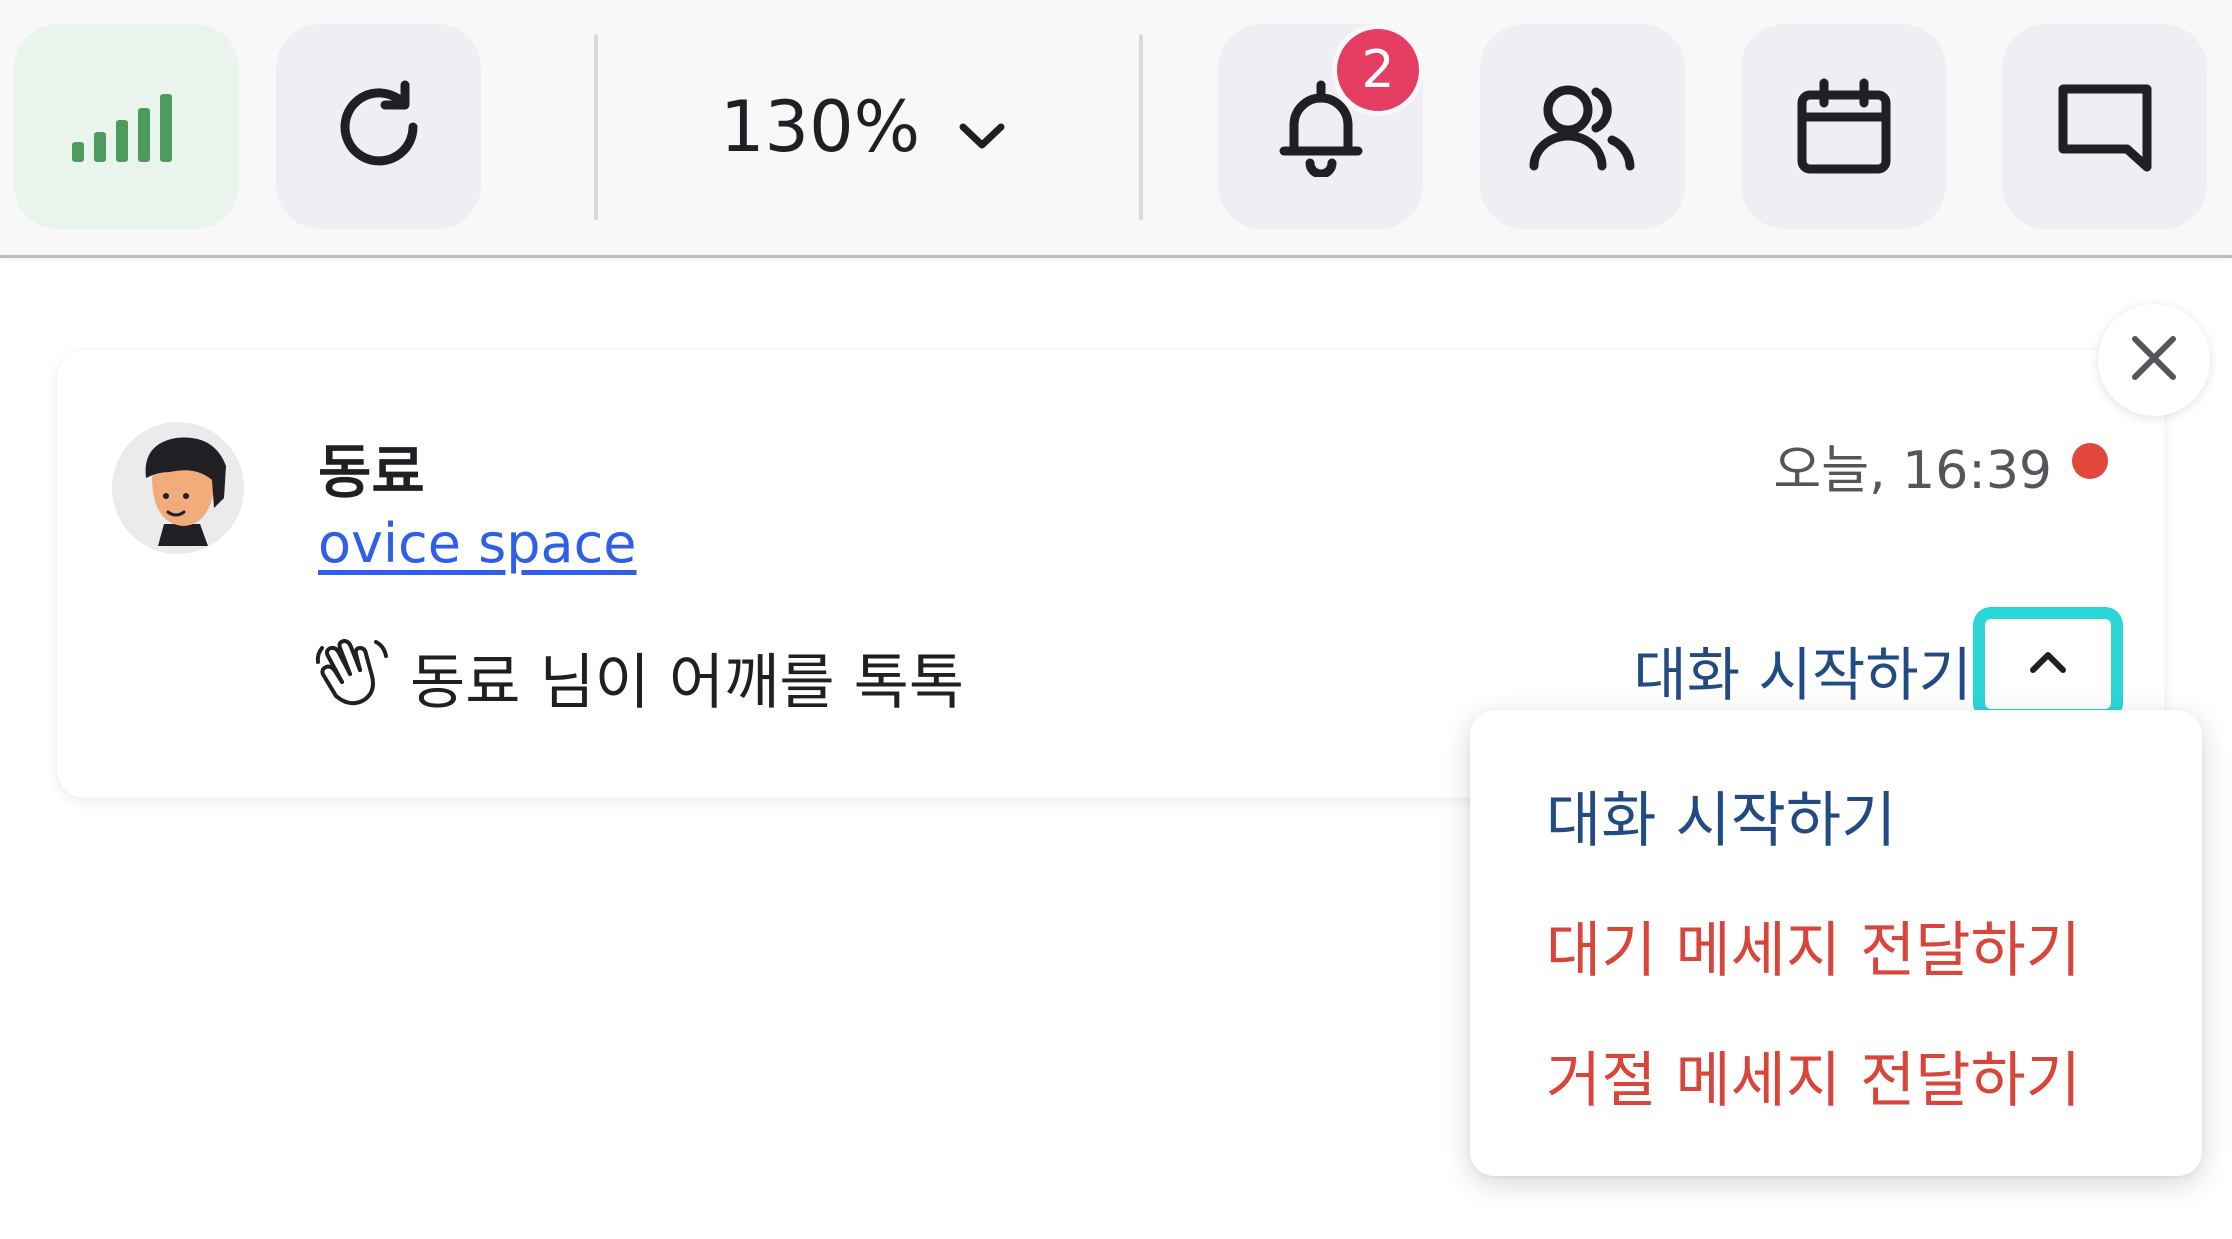 This screenshot has height=1239, width=2232. I want to click on actions-dropdown-menu: 대화 시작하기 대기 메세지 전달하기 거절 메세지 전달하기, so click(1836, 943).